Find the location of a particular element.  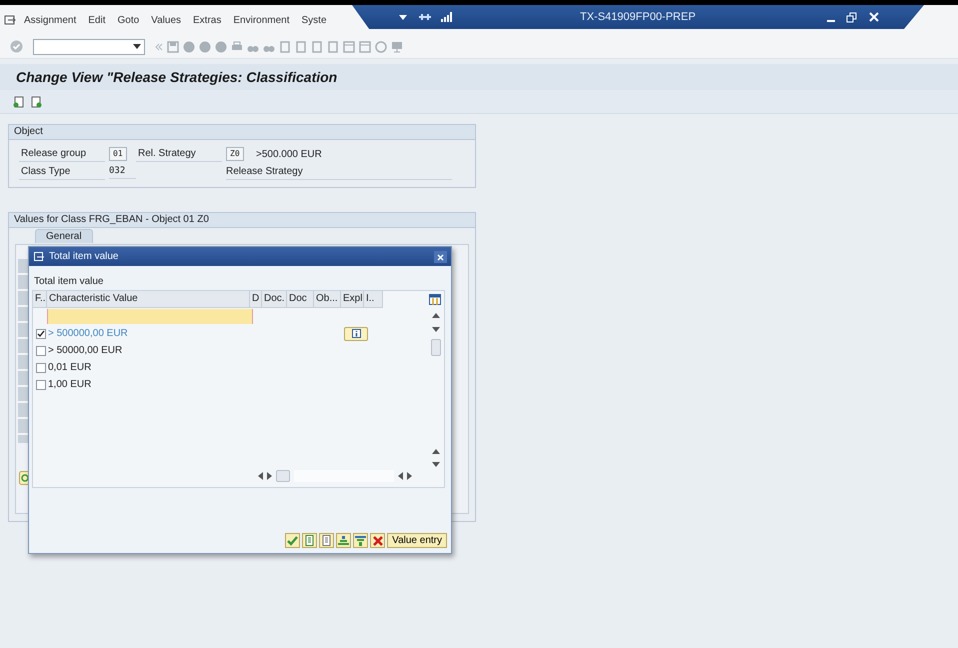

menu-item: Extras is located at coordinates (207, 20).